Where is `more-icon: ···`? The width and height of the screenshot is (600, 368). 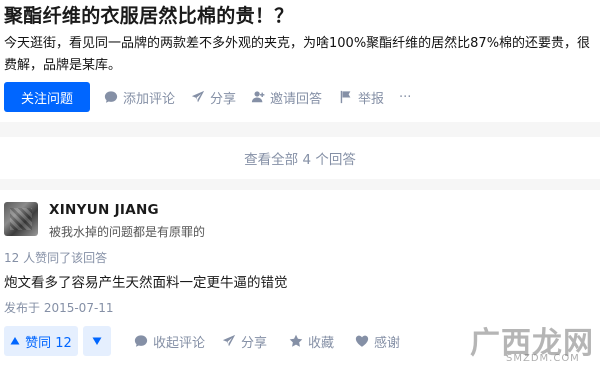 more-icon: ··· is located at coordinates (405, 97).